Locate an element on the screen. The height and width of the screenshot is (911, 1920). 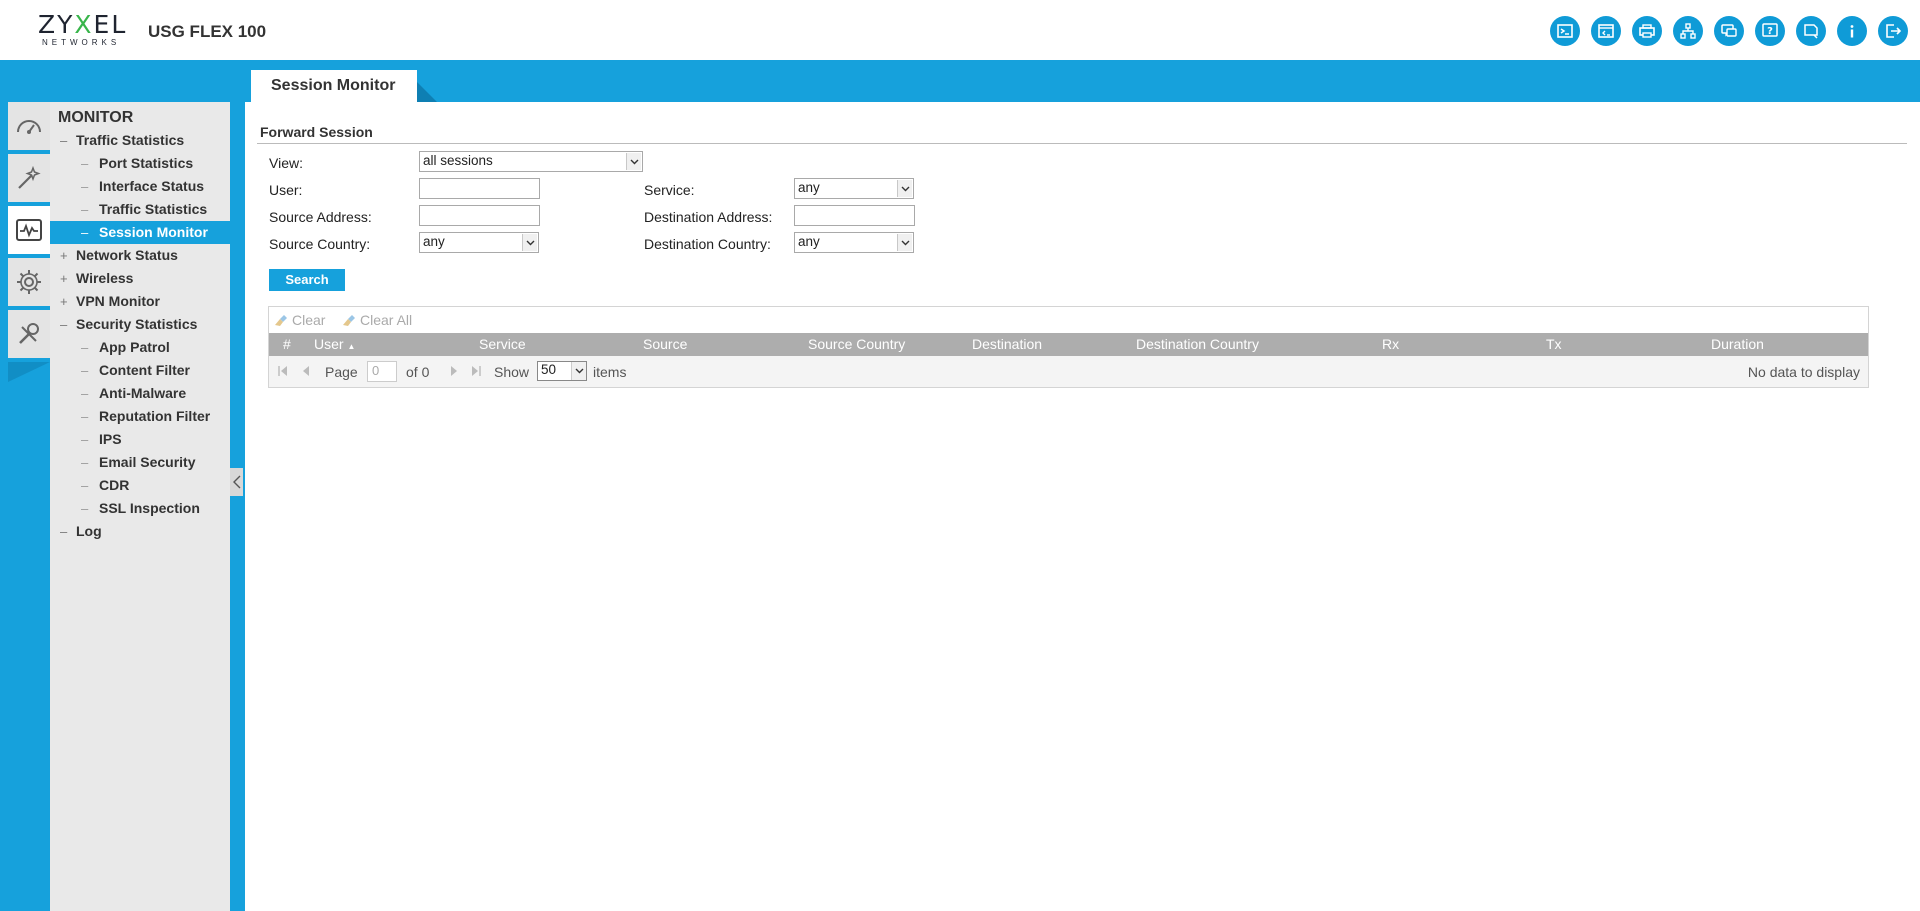
column-destination: Destination is located at coordinates (1007, 344).